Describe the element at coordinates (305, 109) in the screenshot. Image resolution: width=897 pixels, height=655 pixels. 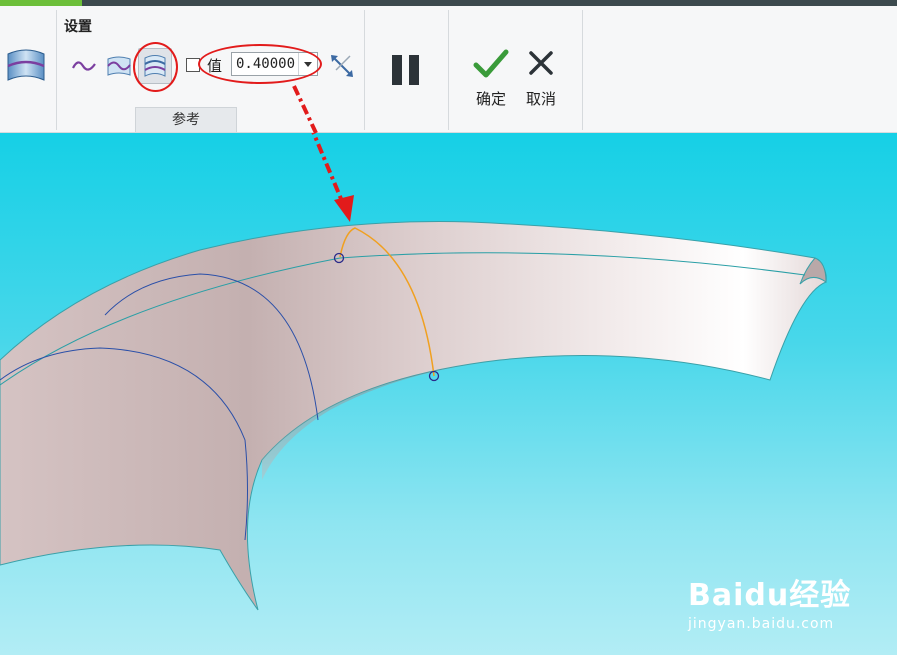
I see `annotation-arrow-top` at that location.